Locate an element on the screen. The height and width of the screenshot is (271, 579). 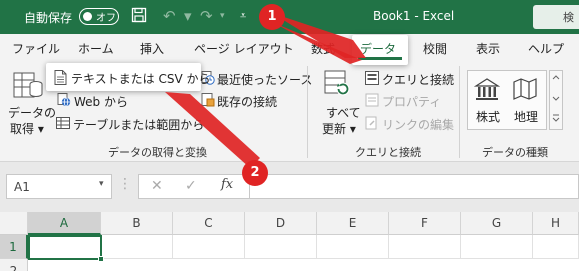
formula-buttons: ✕ ✓ fx is located at coordinates (194, 186).